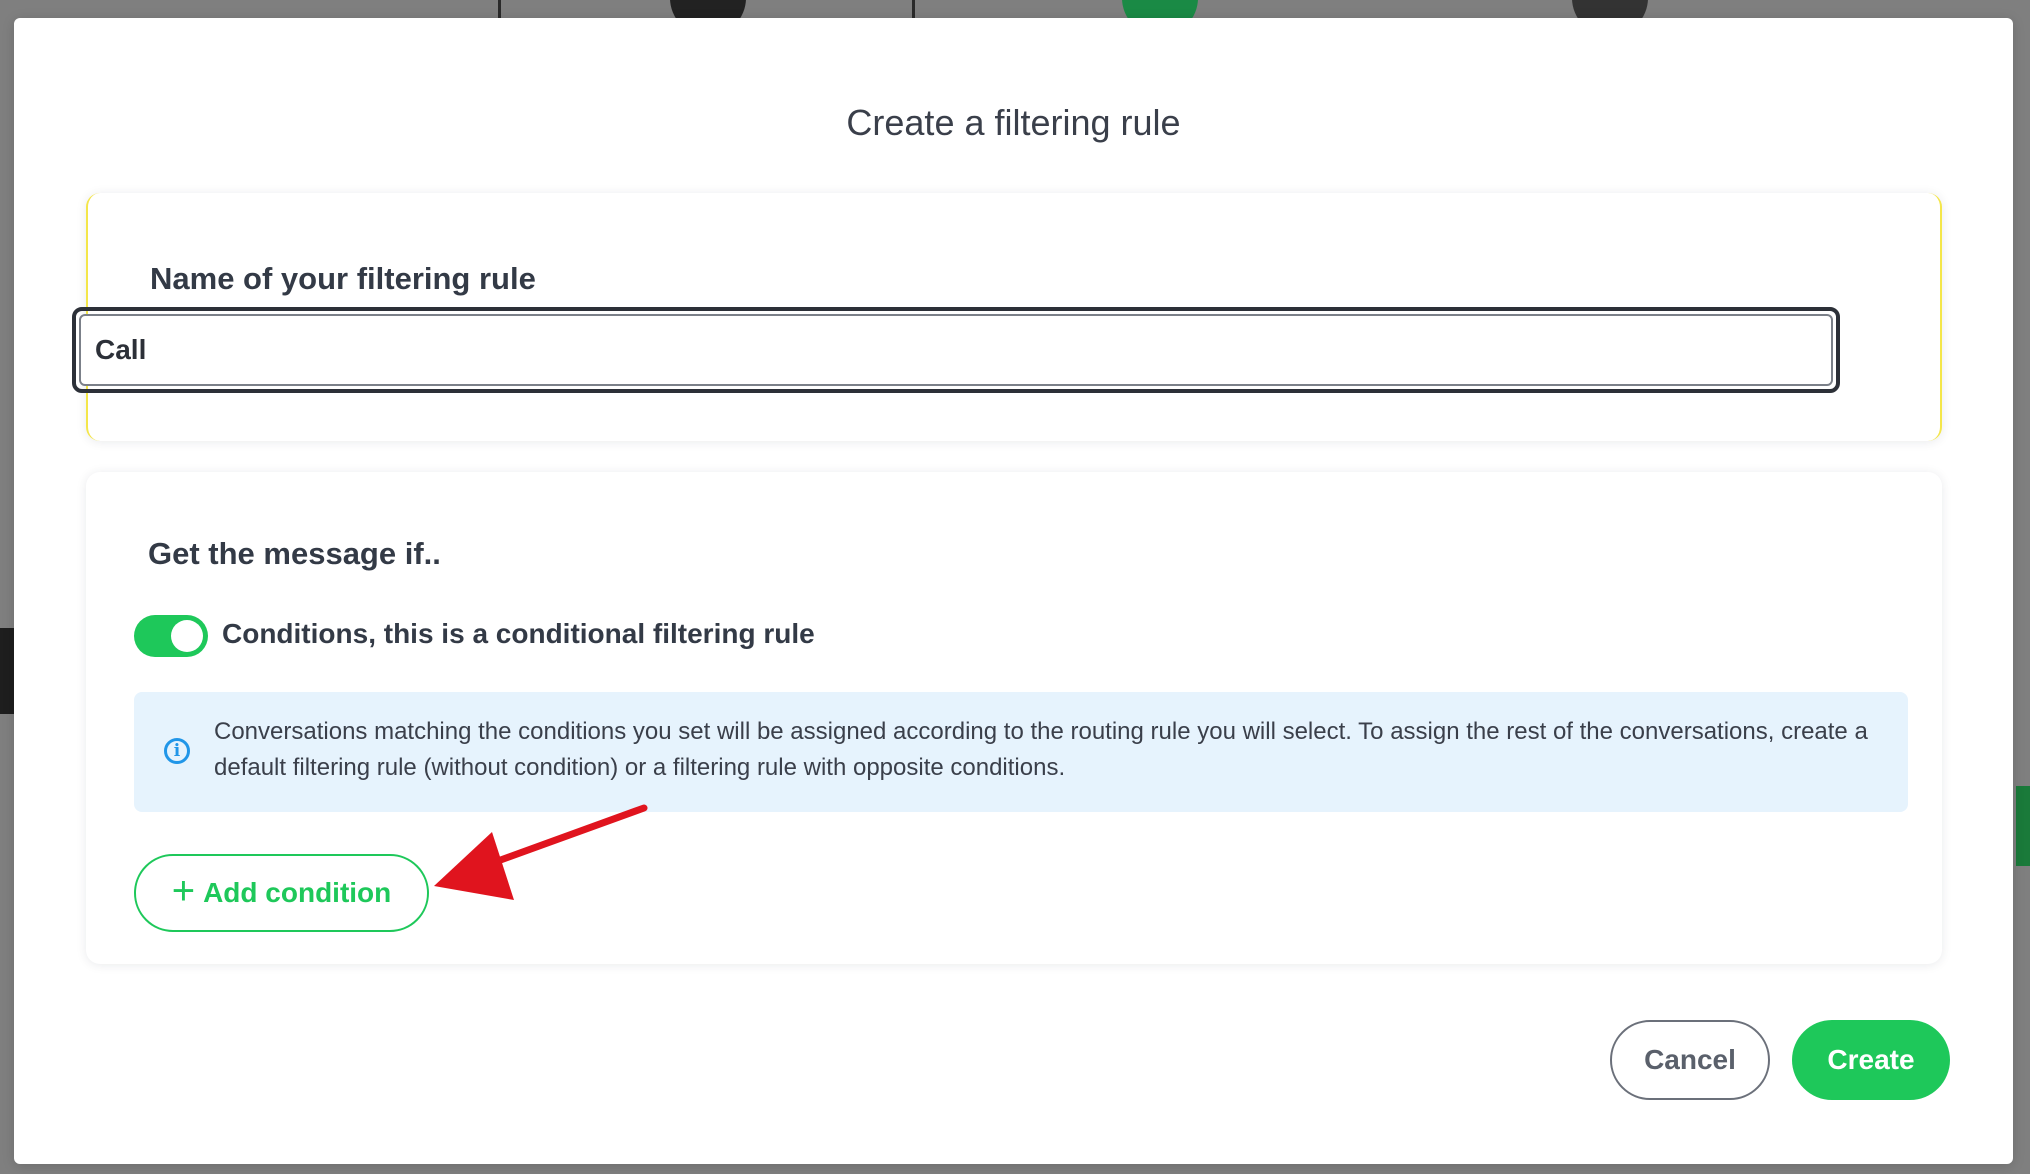  Describe the element at coordinates (187, 636) in the screenshot. I see `toggle-knob` at that location.